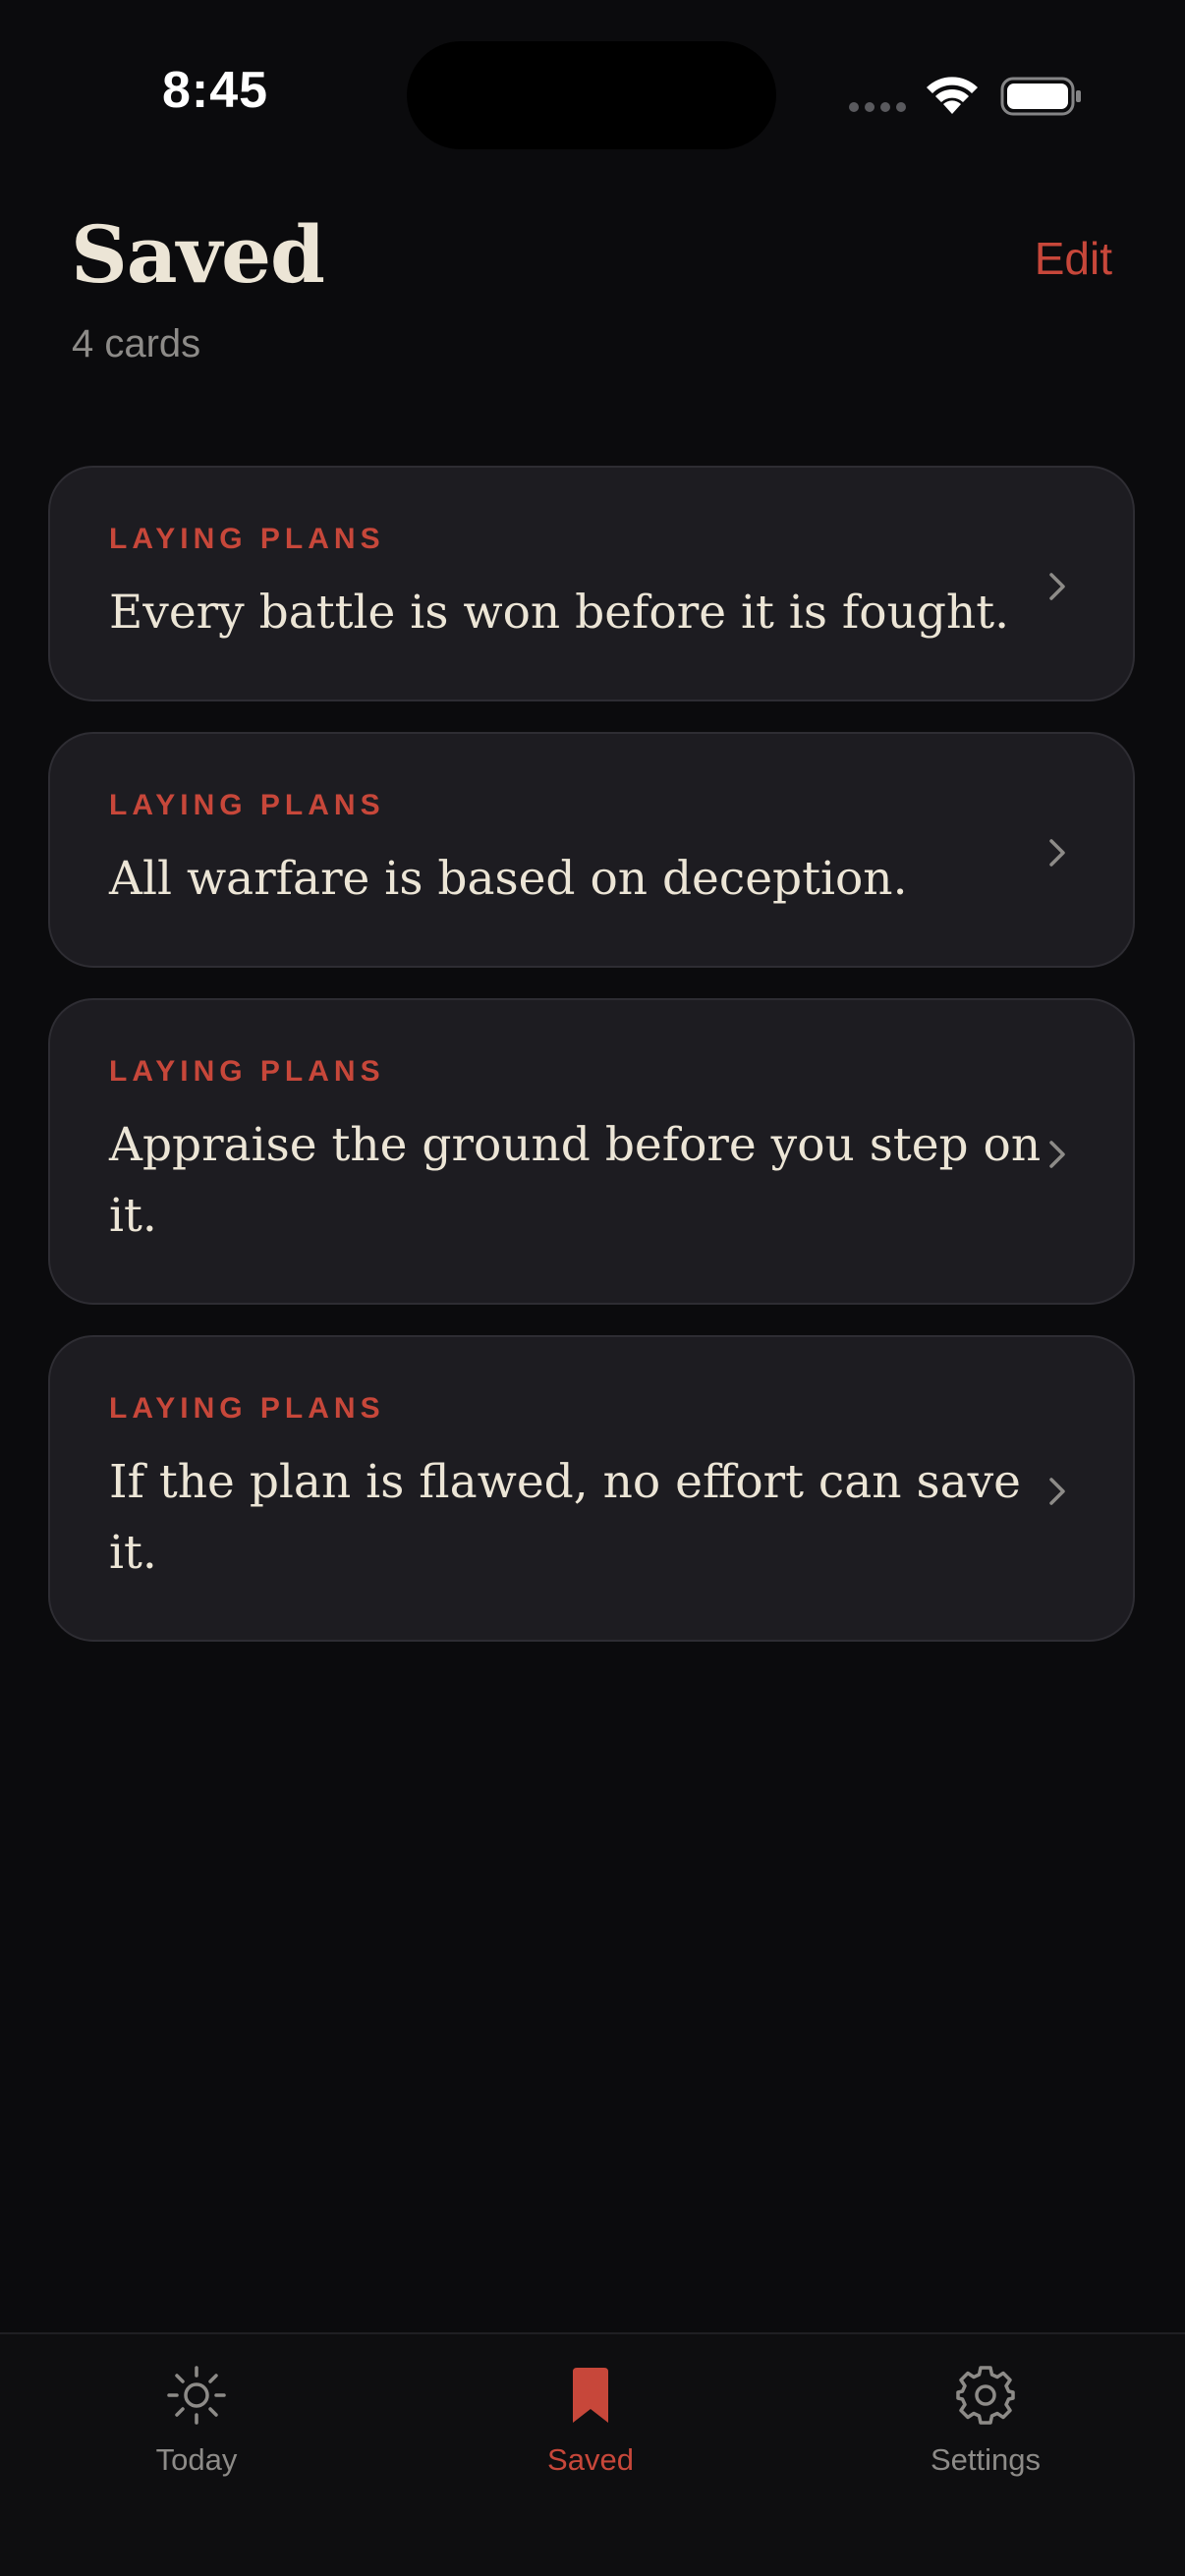 The image size is (1185, 2576). I want to click on dynamic-island, so click(592, 95).